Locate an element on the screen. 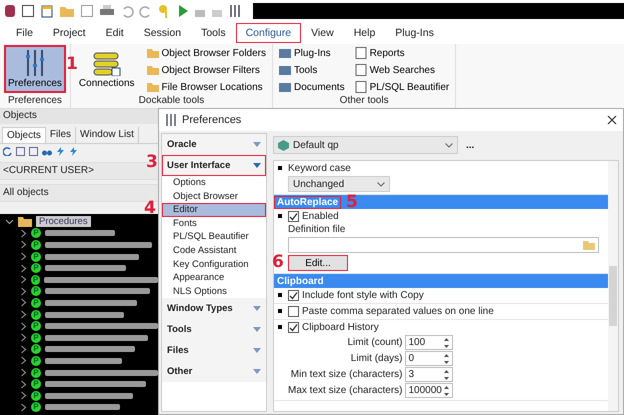 The width and height of the screenshot is (624, 415). nav-section: Other is located at coordinates (214, 371).